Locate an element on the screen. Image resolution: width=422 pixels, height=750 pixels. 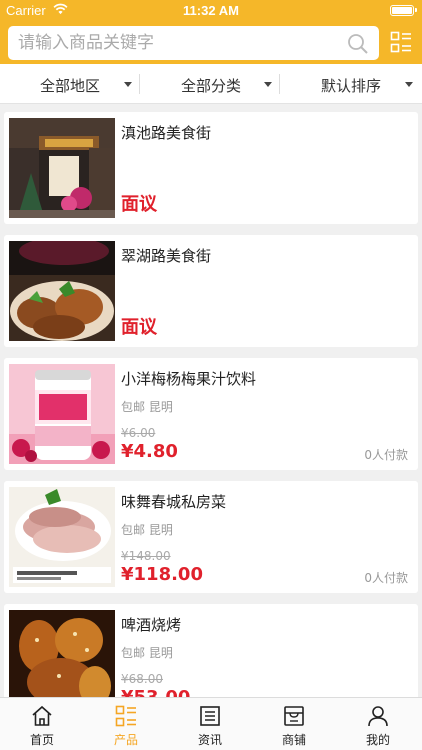
category-menu-icon is located at coordinates (401, 42).